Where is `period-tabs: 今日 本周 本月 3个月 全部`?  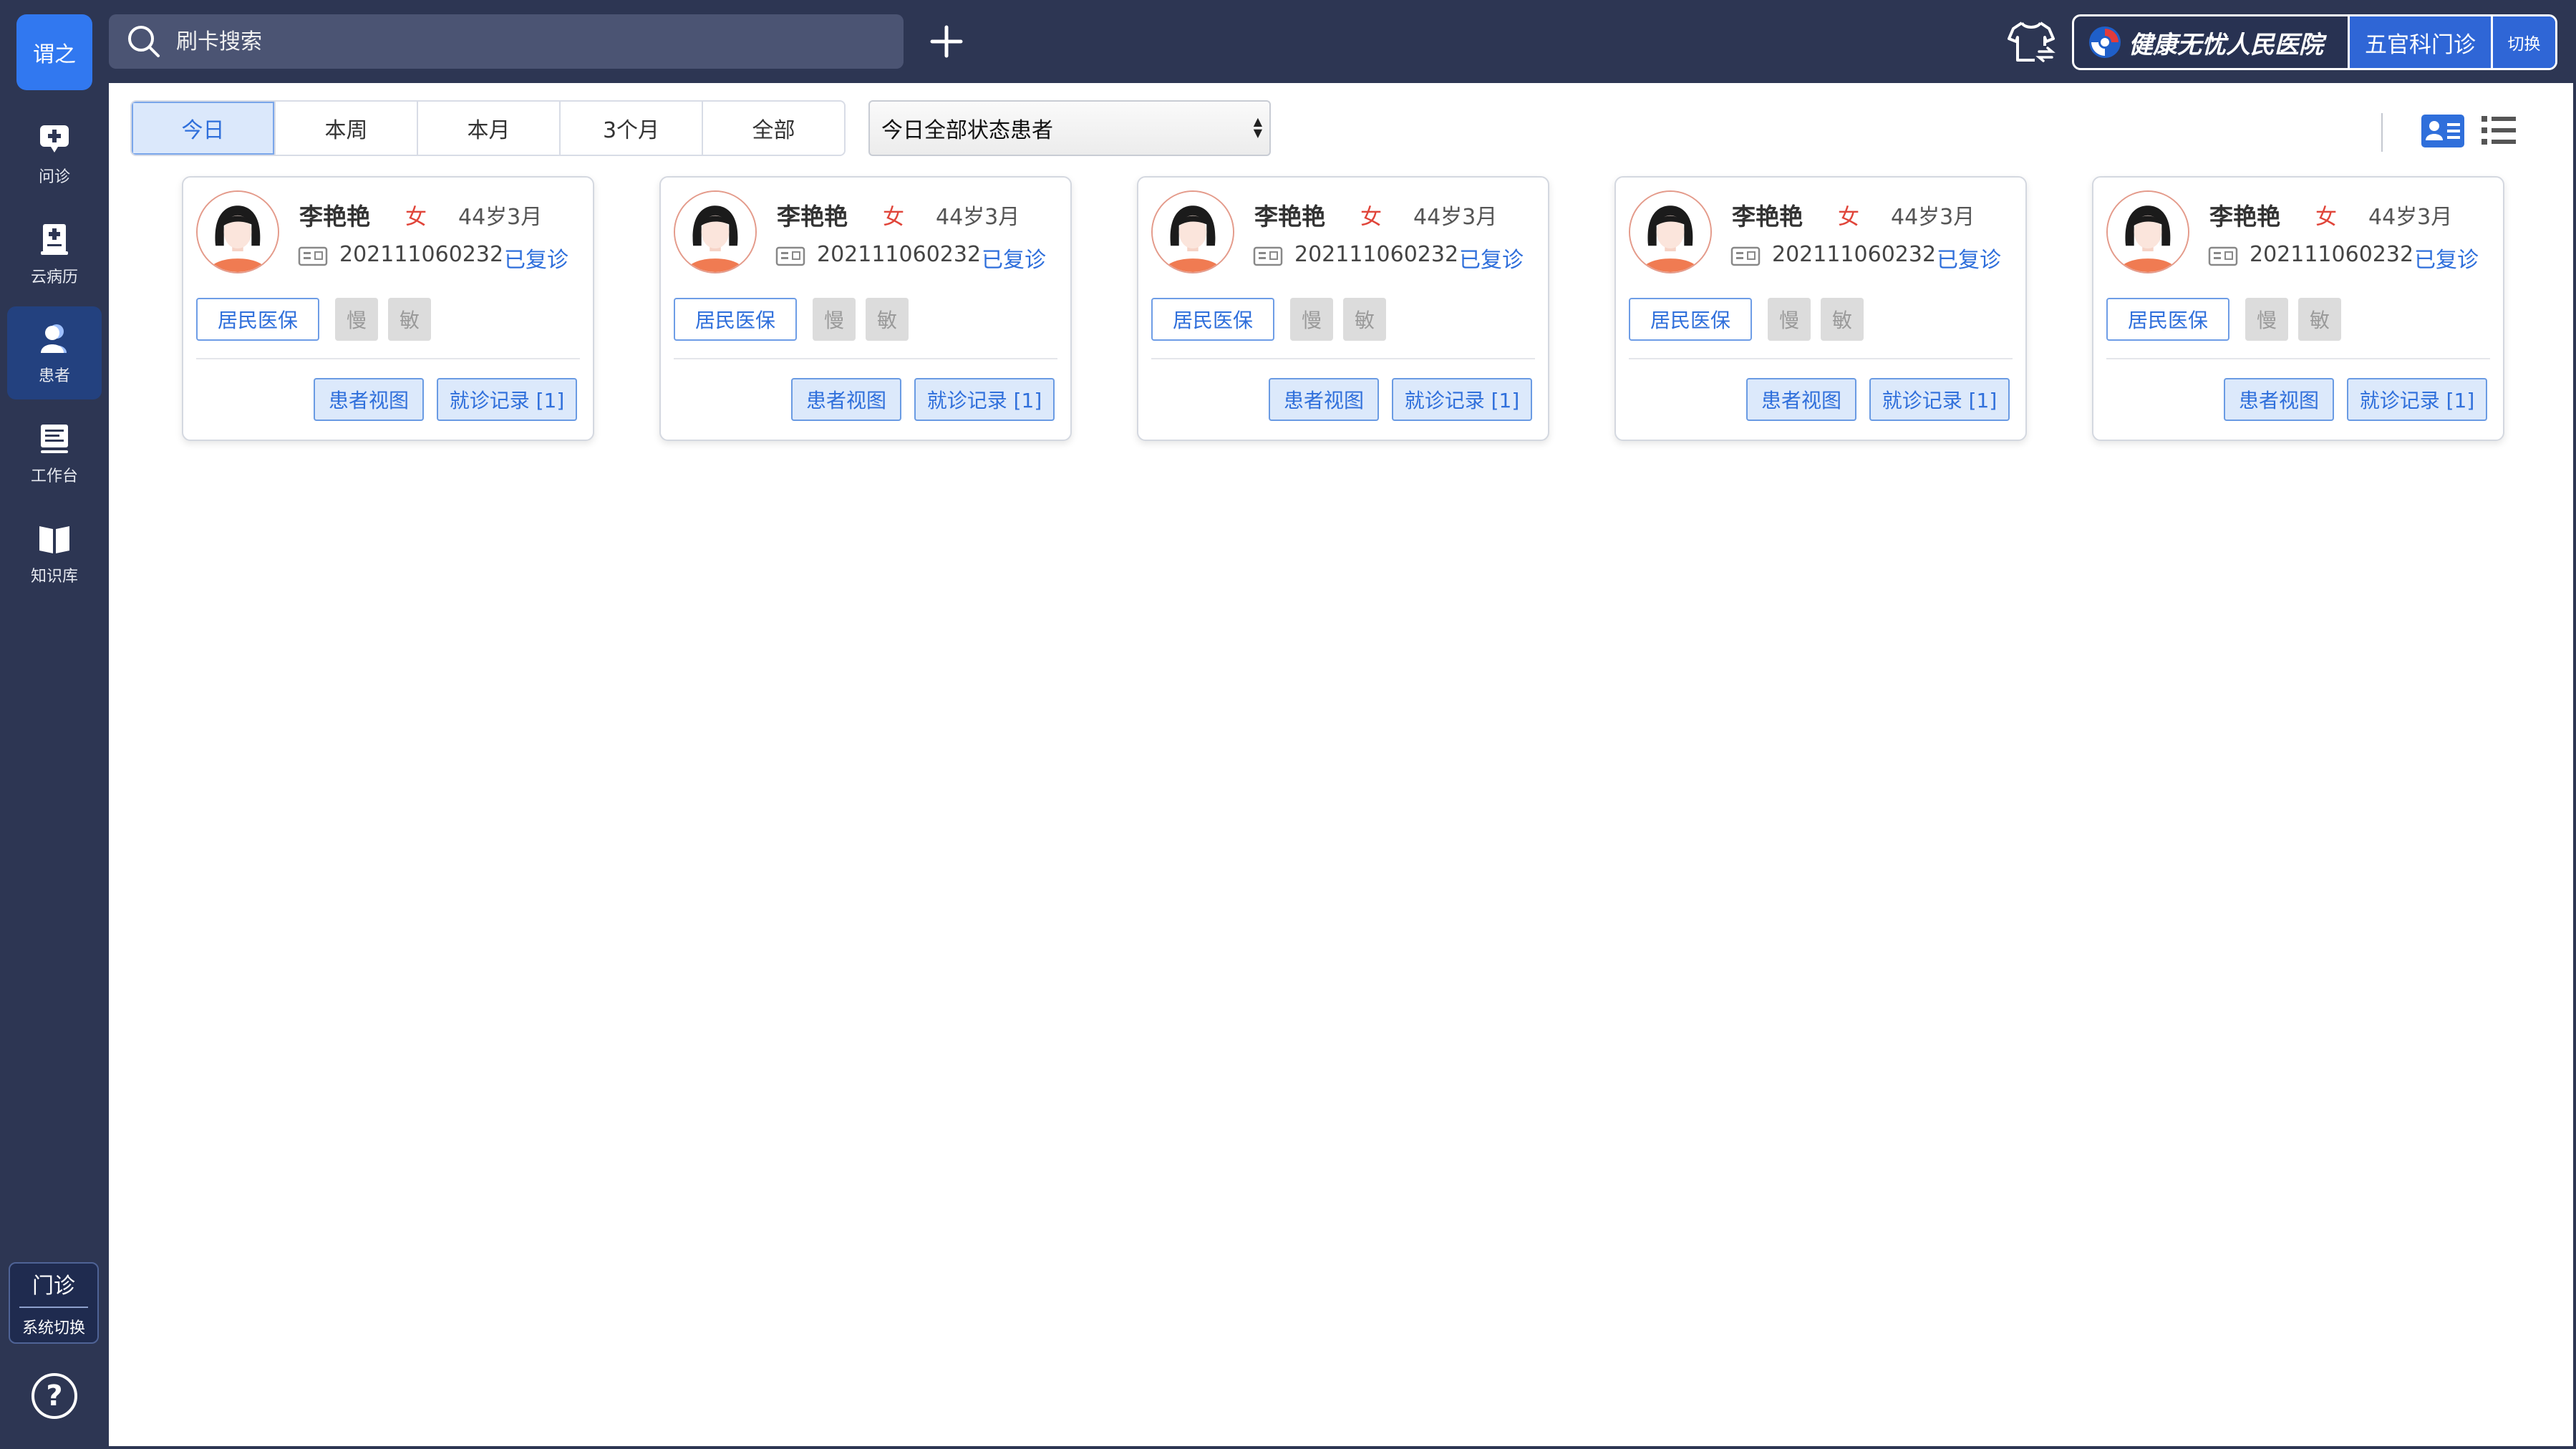 period-tabs: 今日 本周 本月 3个月 全部 is located at coordinates (488, 128).